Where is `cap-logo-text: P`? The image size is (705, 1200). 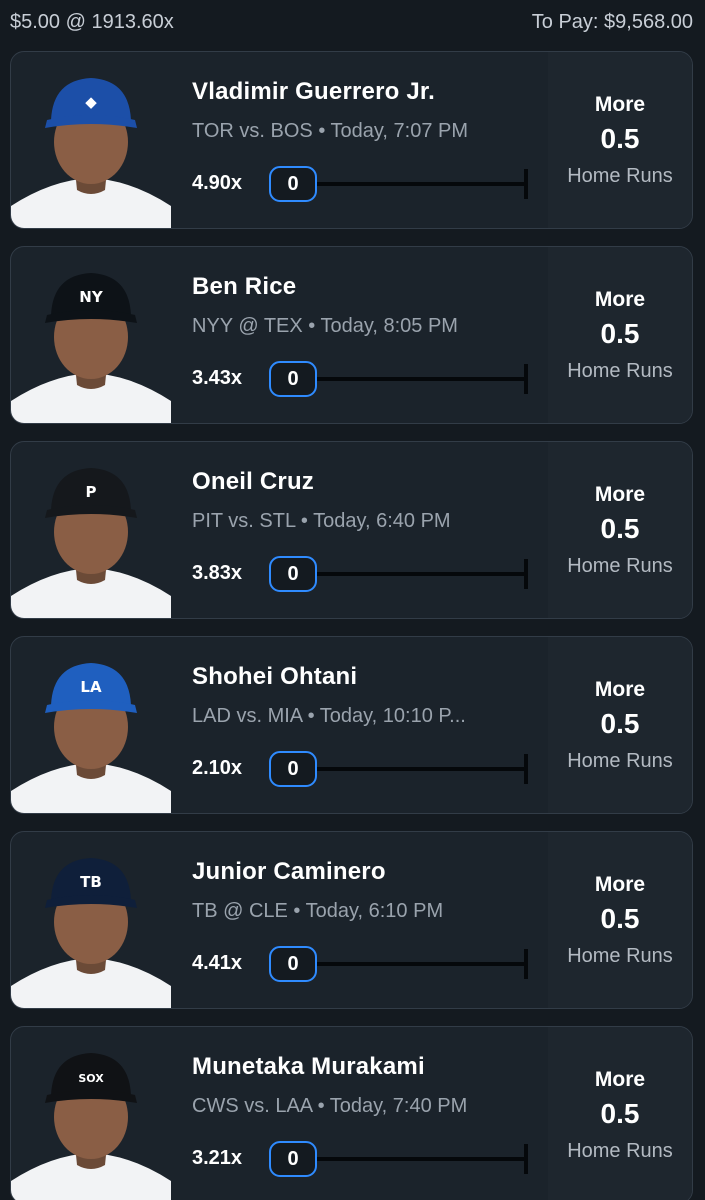
cap-logo-text: P is located at coordinates (91, 492).